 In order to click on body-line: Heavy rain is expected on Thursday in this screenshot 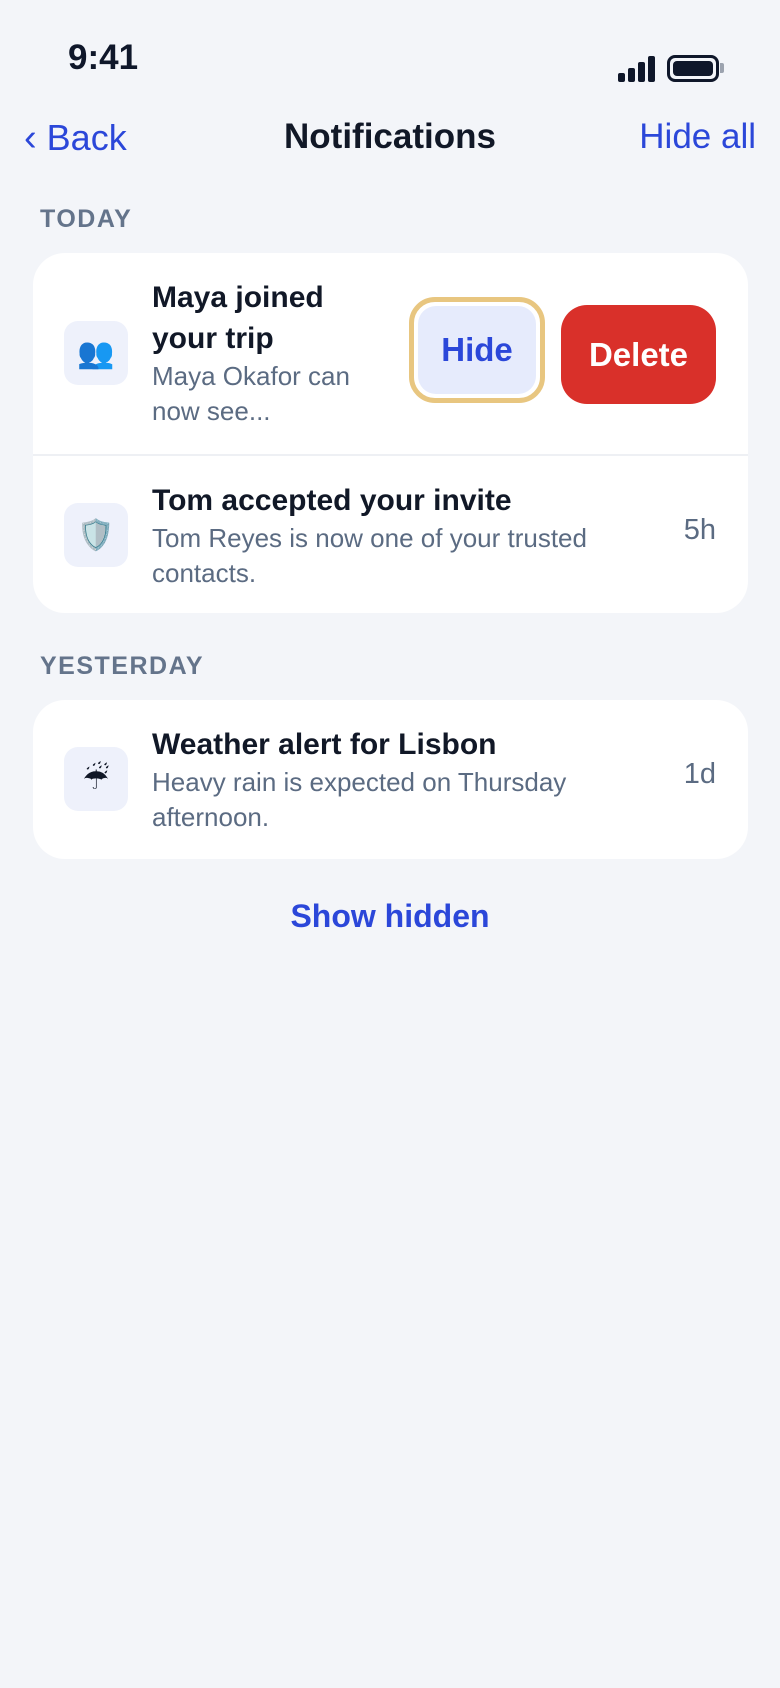, I will do `click(359, 782)`.